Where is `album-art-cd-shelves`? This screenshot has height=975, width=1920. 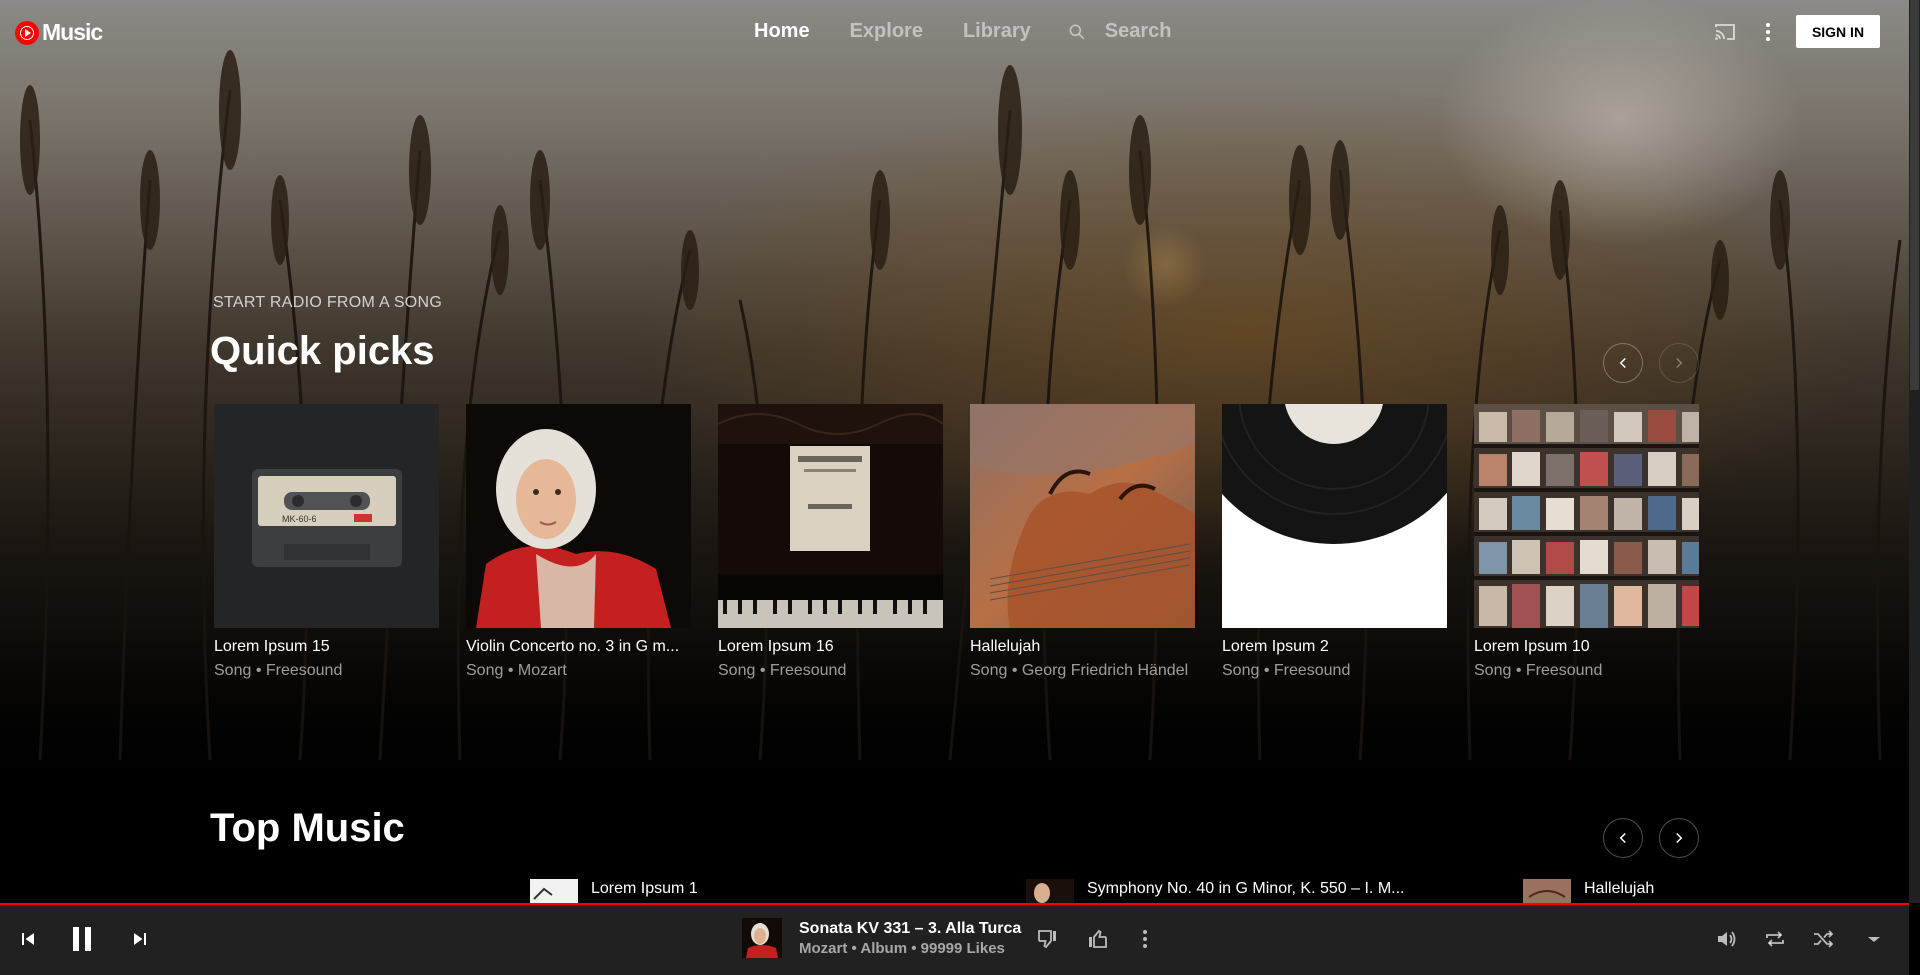
album-art-cd-shelves is located at coordinates (1586, 516).